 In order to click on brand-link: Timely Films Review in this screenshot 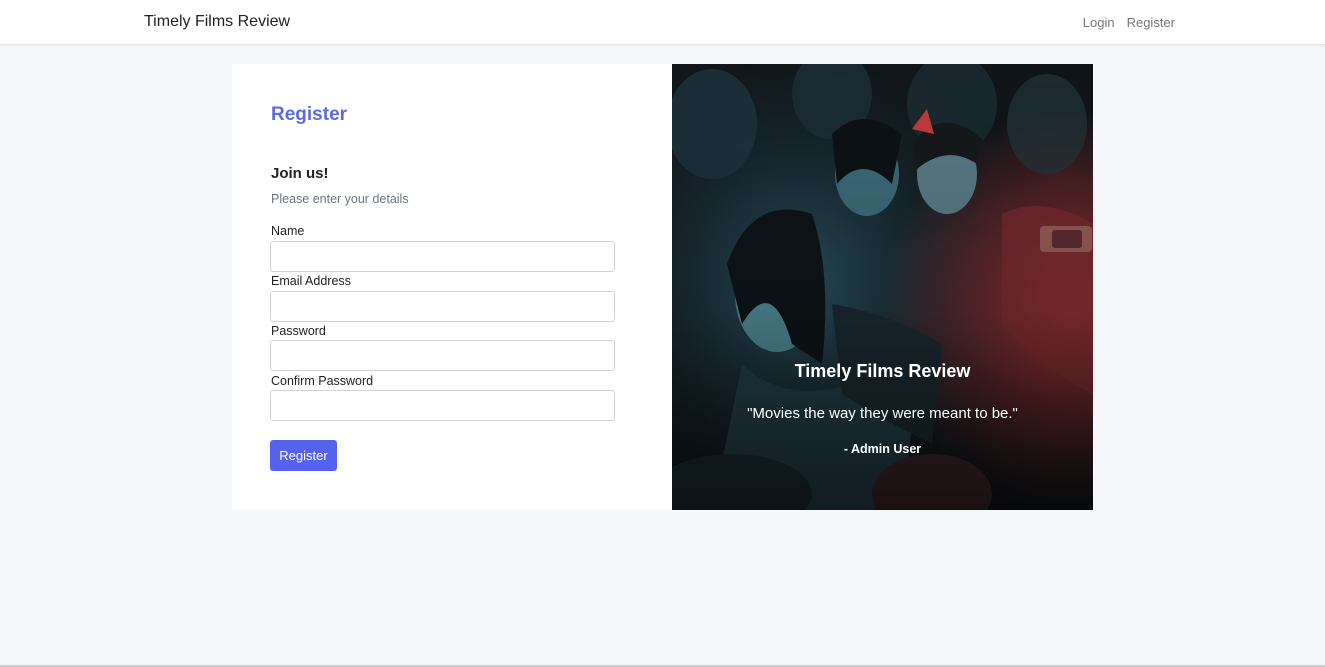, I will do `click(217, 22)`.